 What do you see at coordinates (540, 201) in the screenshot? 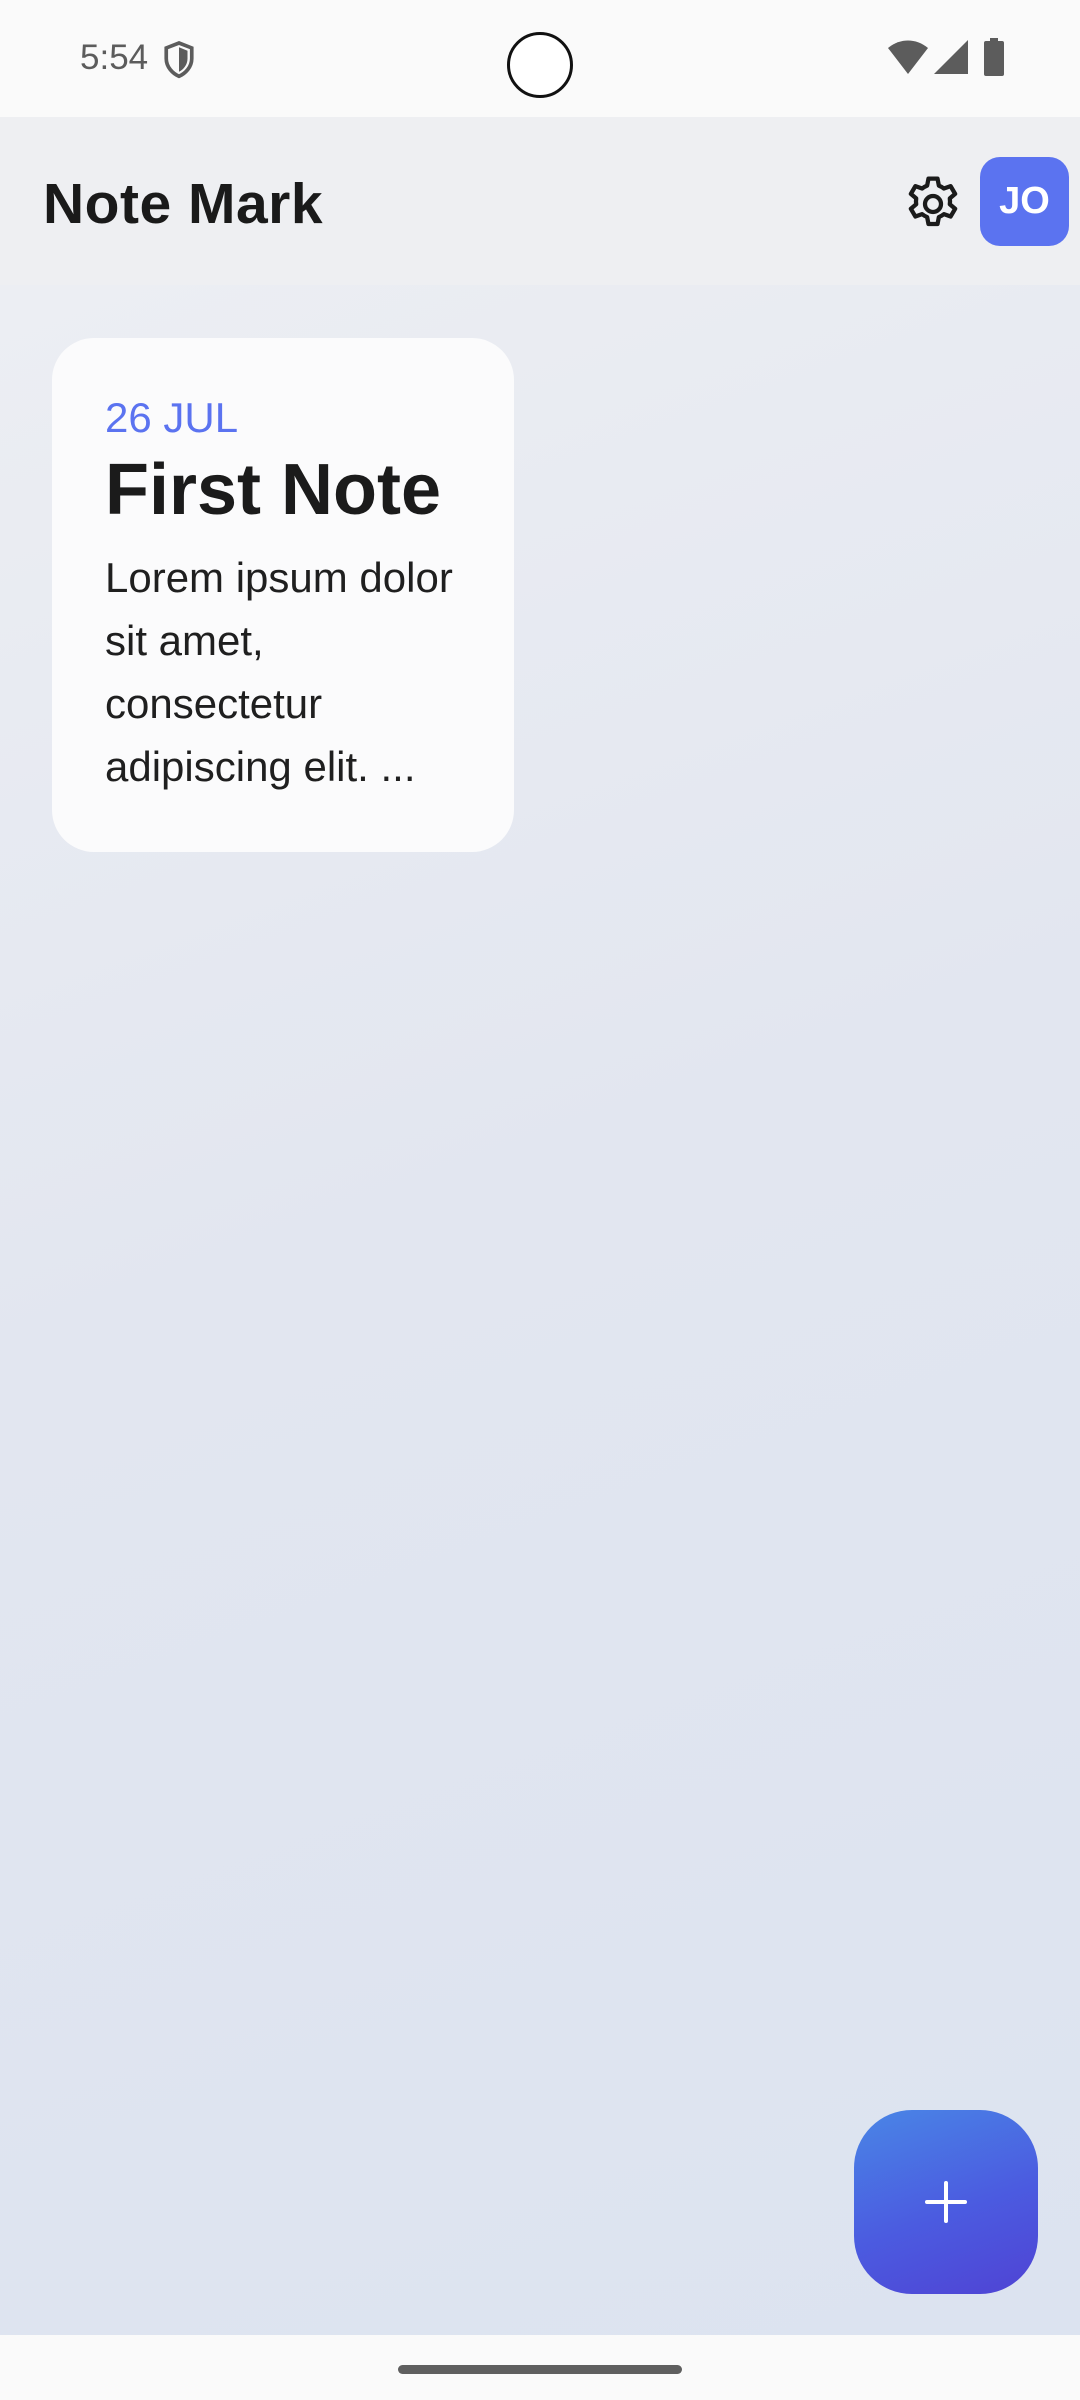
I see `app-header: Note Mark JO` at bounding box center [540, 201].